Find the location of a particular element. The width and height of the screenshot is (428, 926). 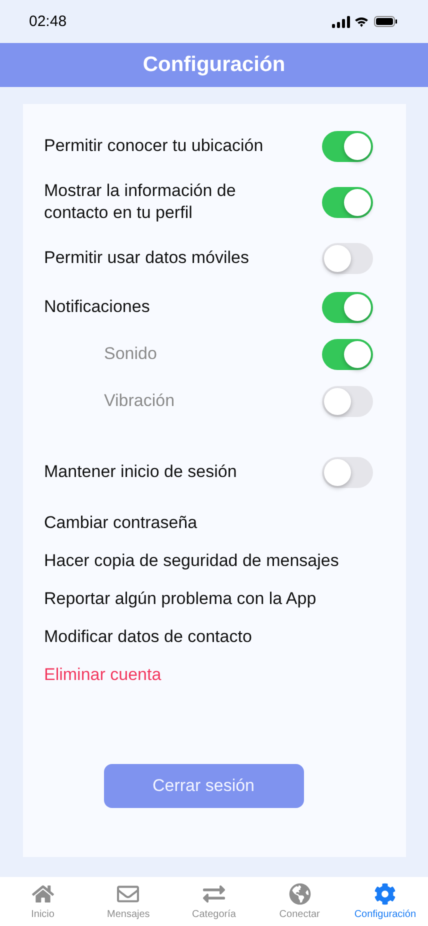

envelope-icon is located at coordinates (128, 894).